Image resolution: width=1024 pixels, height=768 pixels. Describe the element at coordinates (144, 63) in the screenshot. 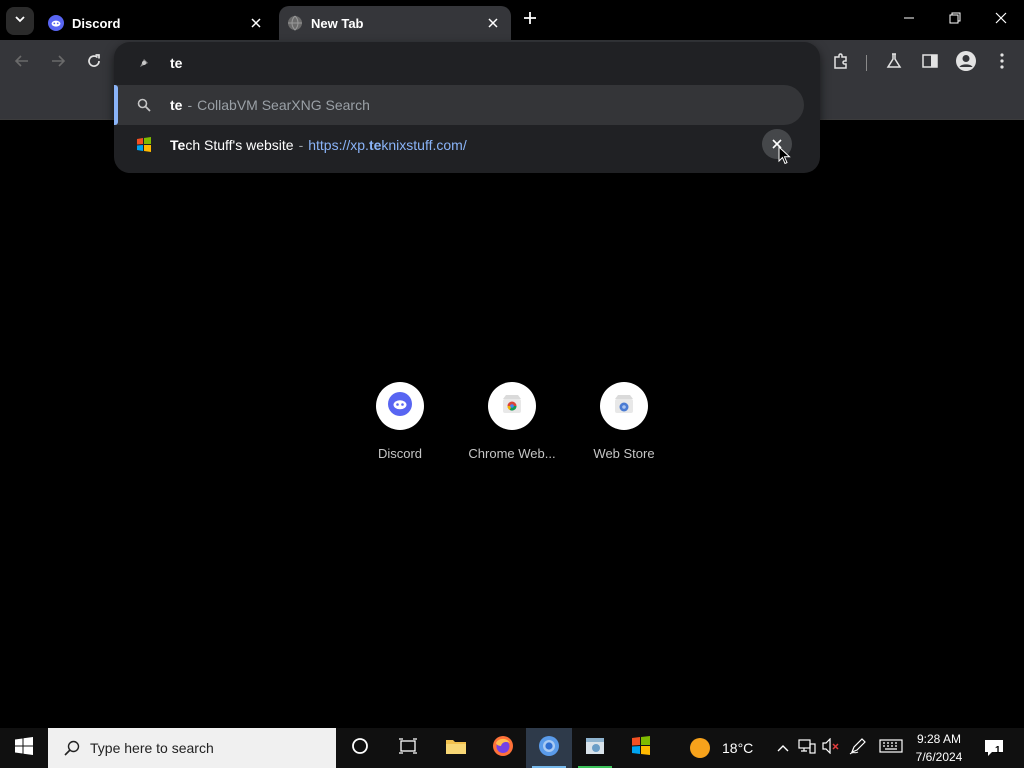

I see `chrome-logo-icon` at that location.